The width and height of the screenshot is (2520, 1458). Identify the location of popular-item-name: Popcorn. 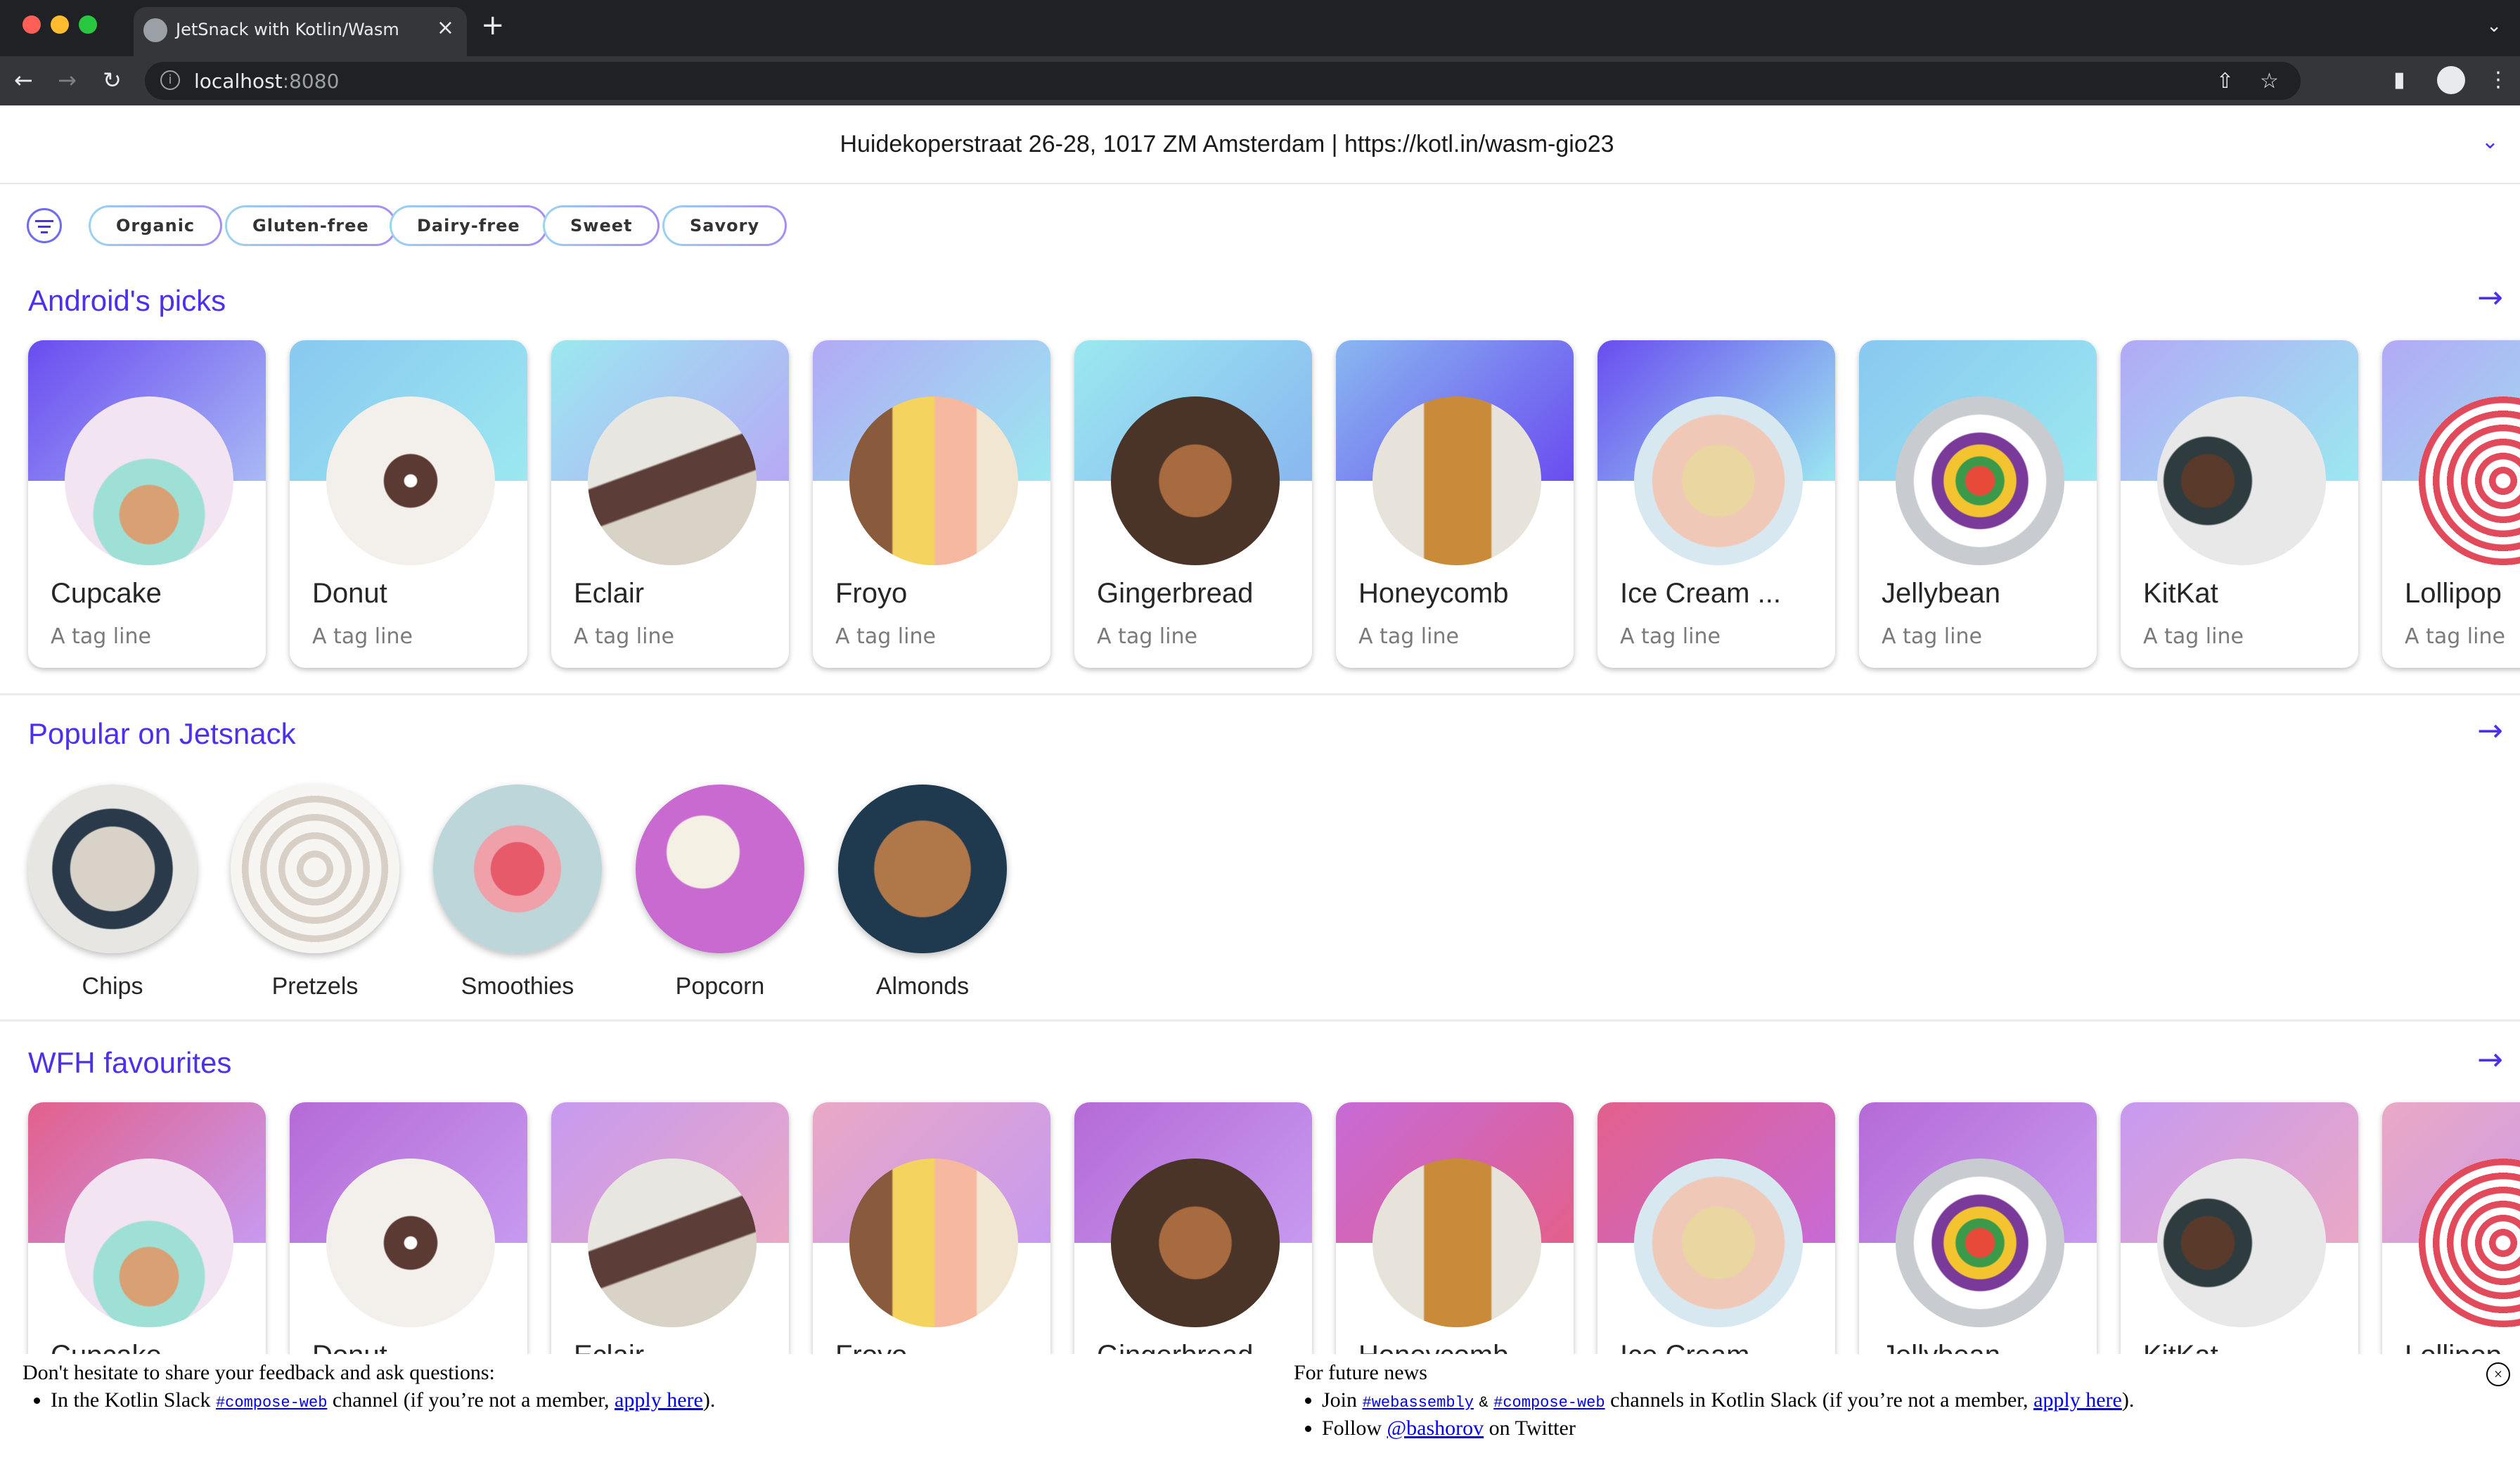
(720, 986).